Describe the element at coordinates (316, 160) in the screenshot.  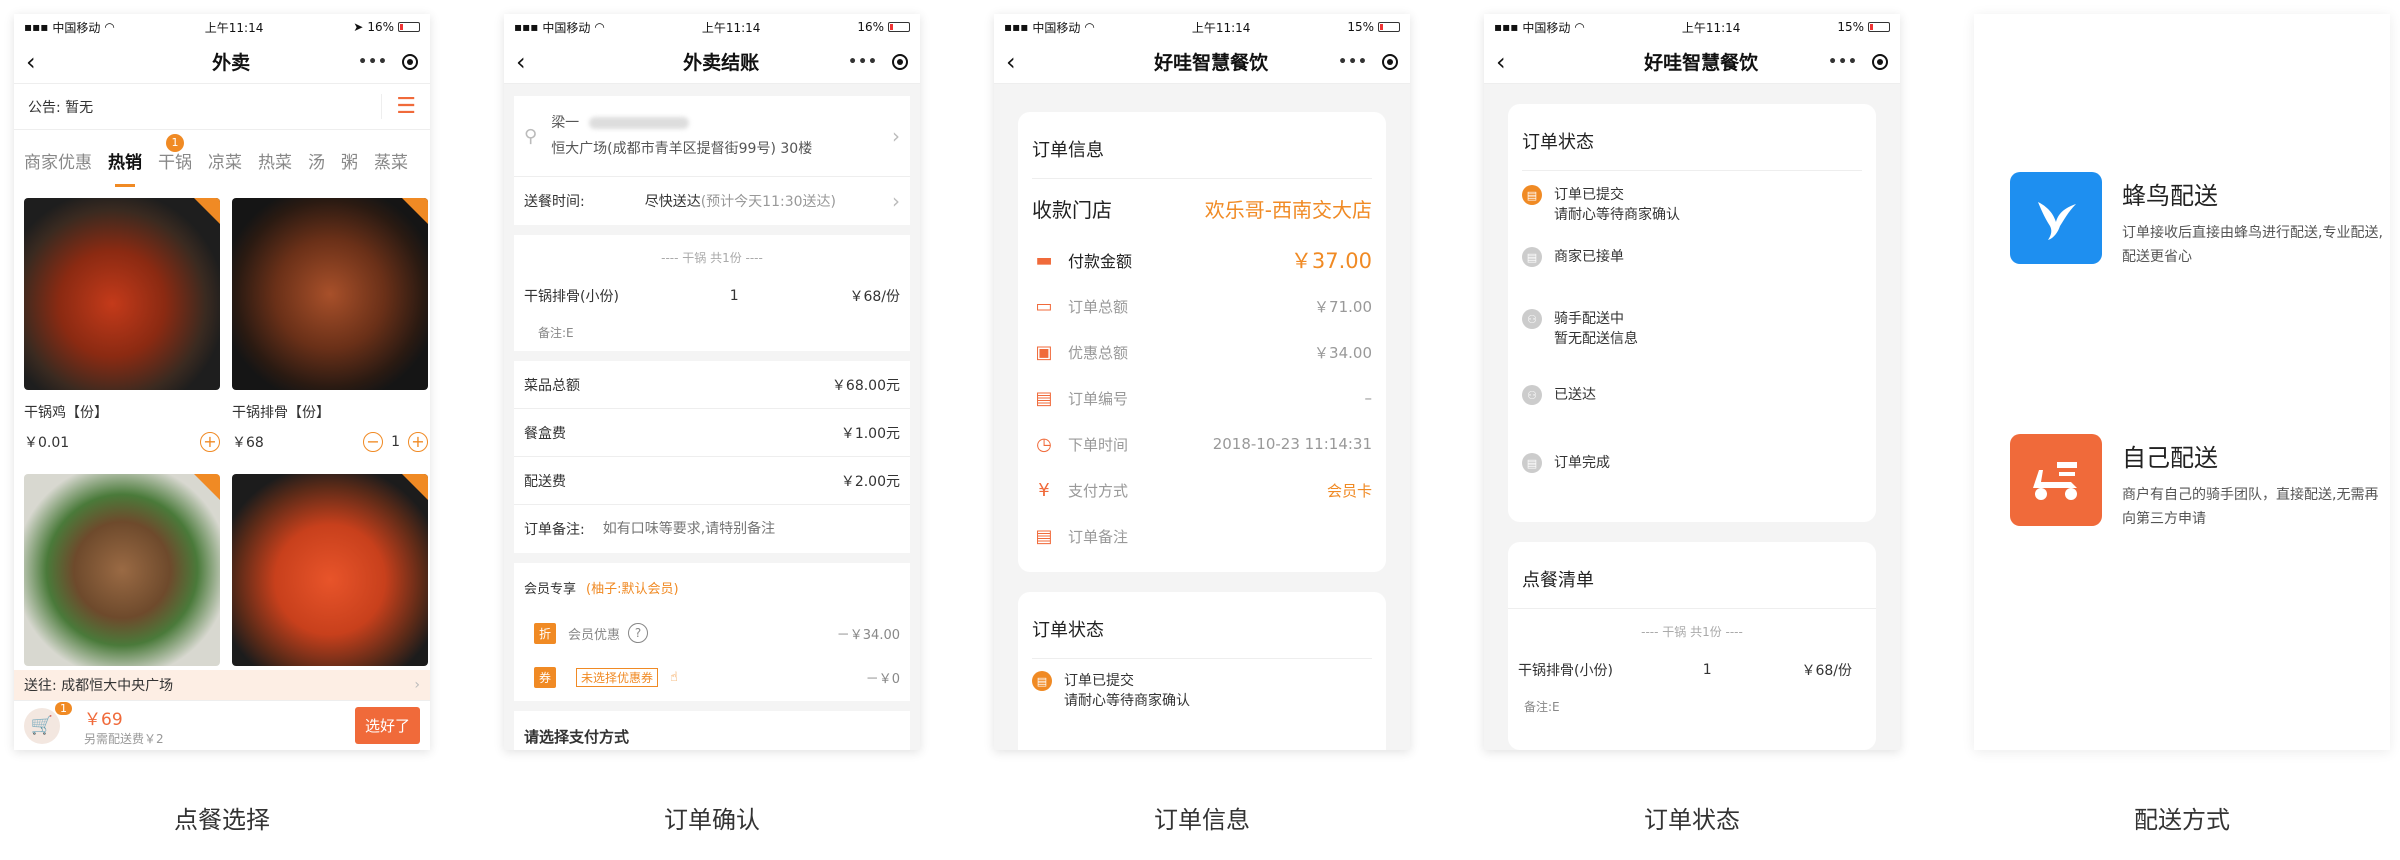
I see `tab-soup: 汤` at that location.